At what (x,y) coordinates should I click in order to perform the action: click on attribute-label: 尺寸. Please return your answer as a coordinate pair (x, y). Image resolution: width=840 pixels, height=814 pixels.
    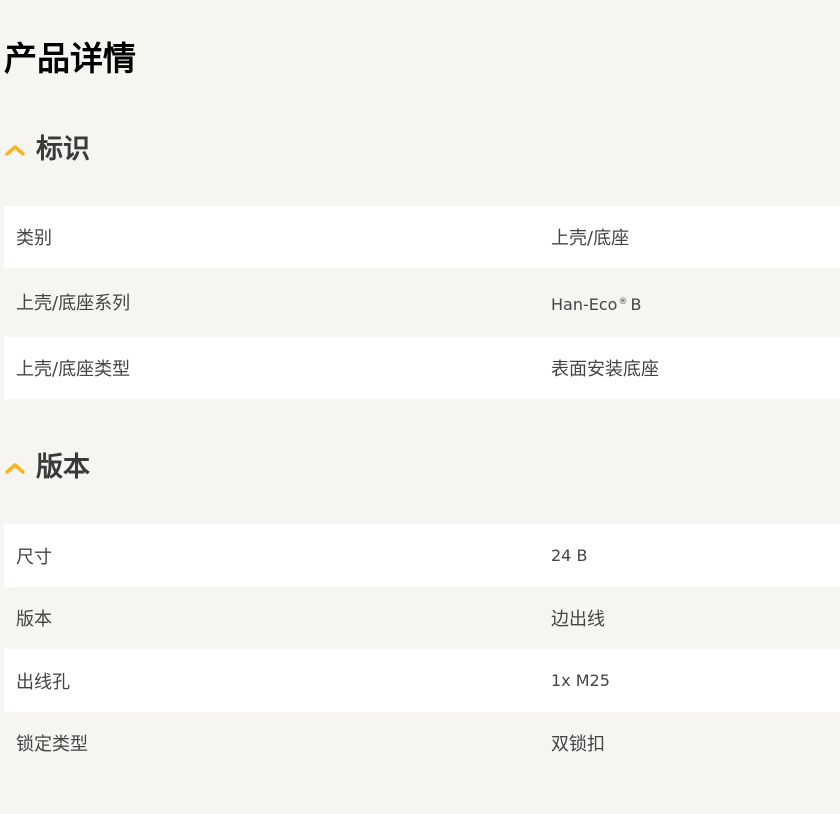
    Looking at the image, I should click on (34, 557).